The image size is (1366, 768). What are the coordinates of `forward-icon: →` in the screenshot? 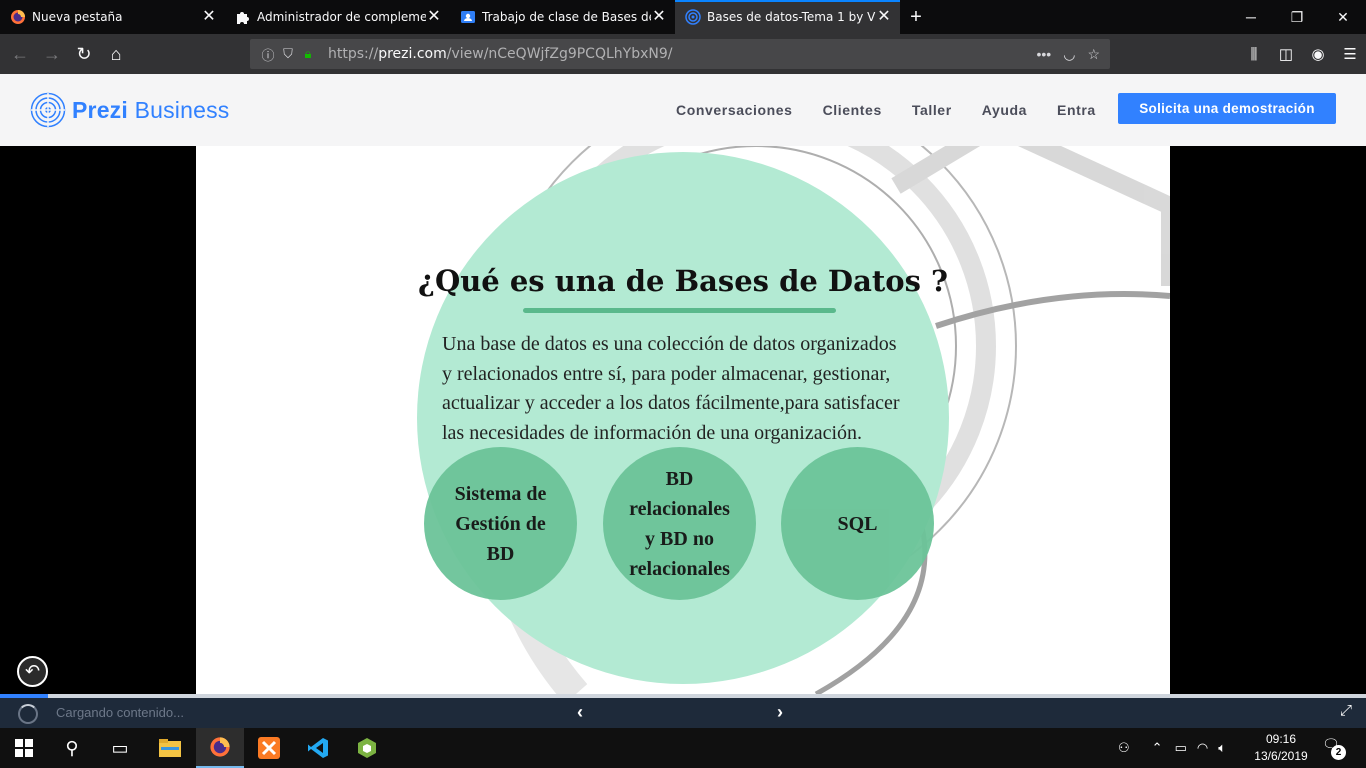 It's located at (52, 54).